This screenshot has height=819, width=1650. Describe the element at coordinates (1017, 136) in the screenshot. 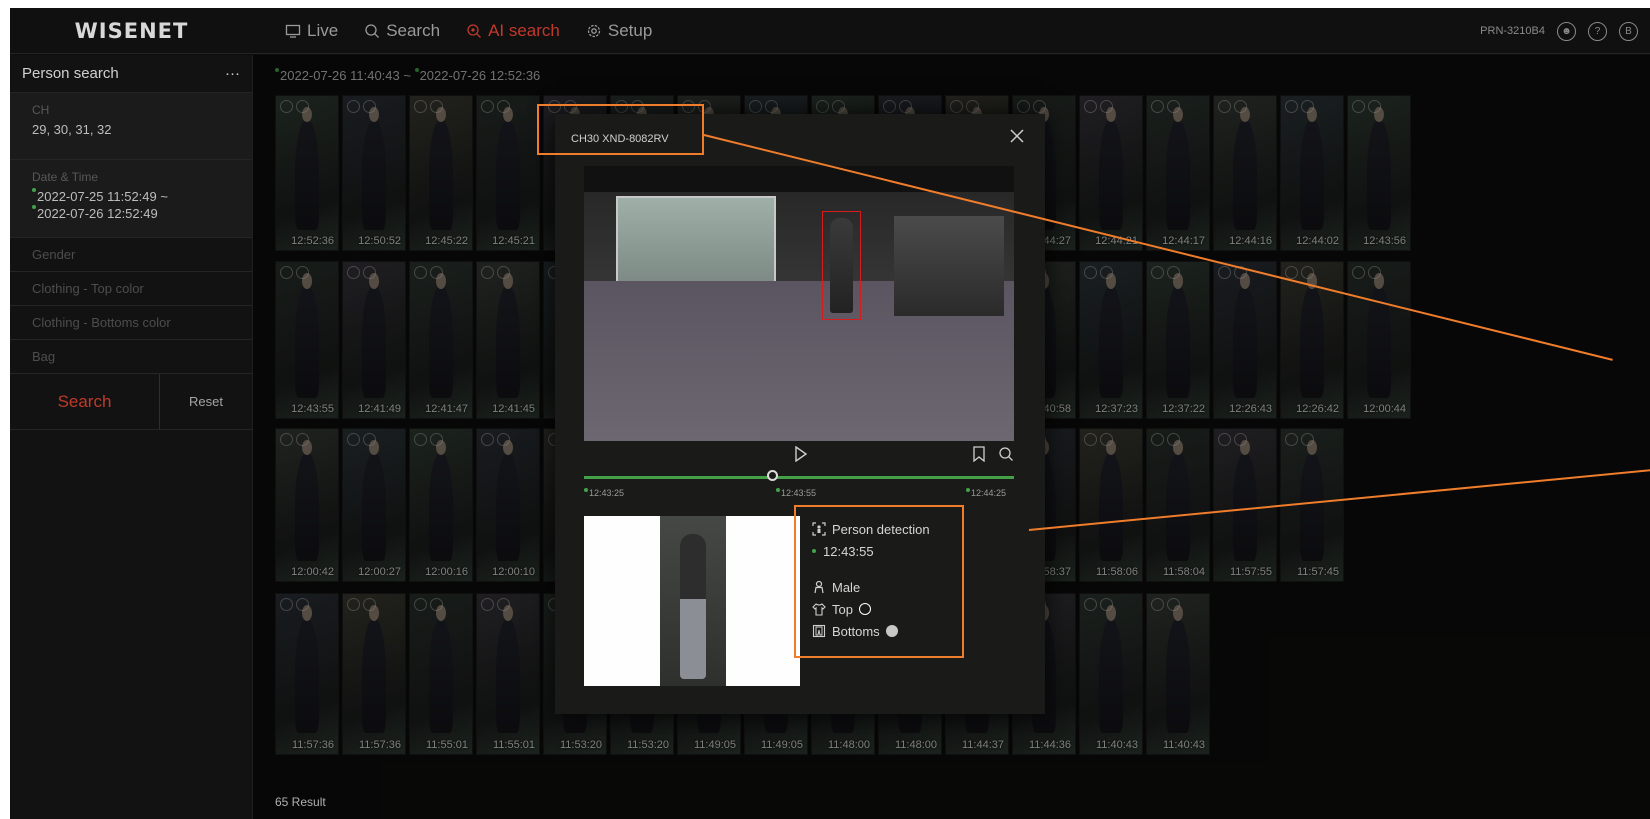

I see `close-icon` at that location.